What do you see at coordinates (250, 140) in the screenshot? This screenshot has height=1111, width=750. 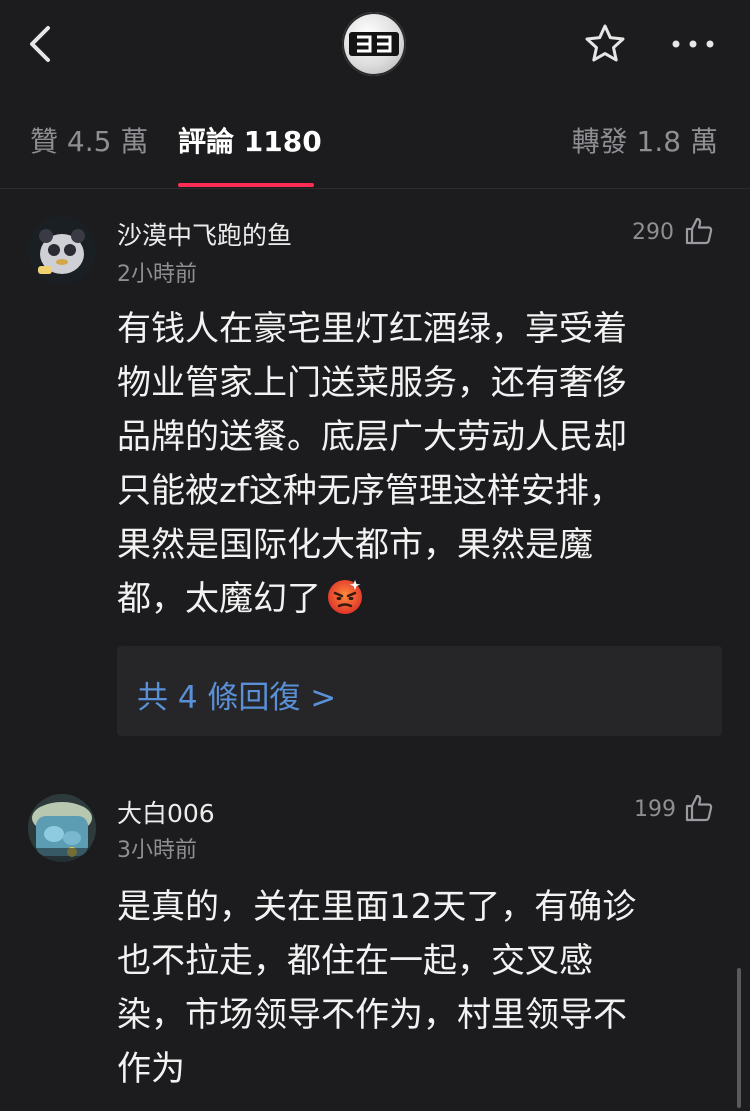 I see `tab-comments: 評論 1180` at bounding box center [250, 140].